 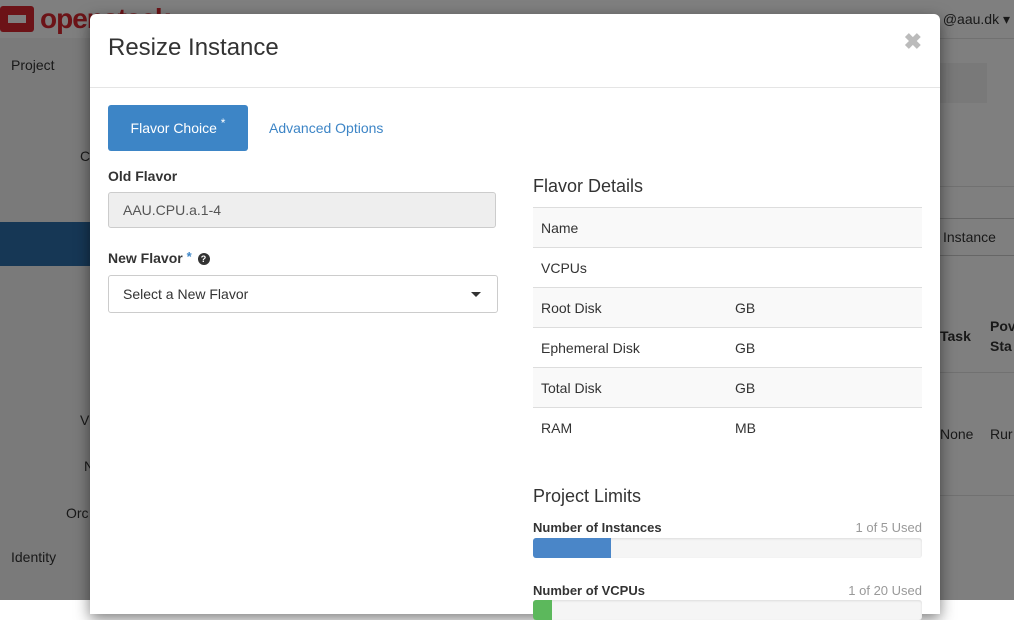 What do you see at coordinates (572, 548) in the screenshot?
I see `limit-instances-bar-fill` at bounding box center [572, 548].